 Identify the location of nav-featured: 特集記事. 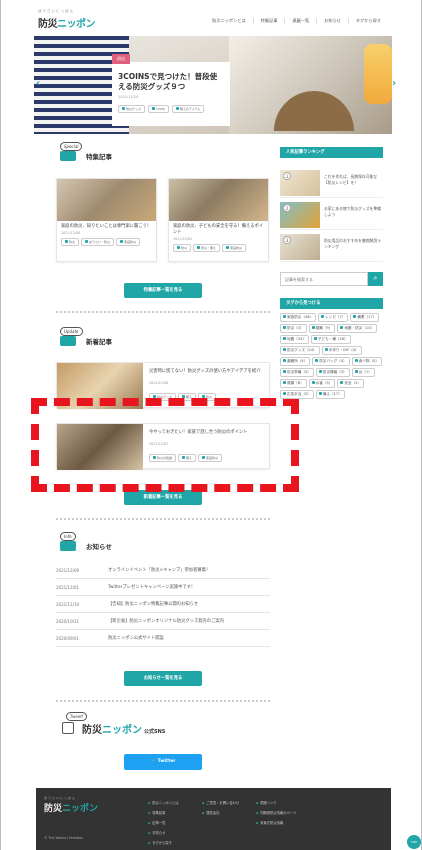
(268, 21).